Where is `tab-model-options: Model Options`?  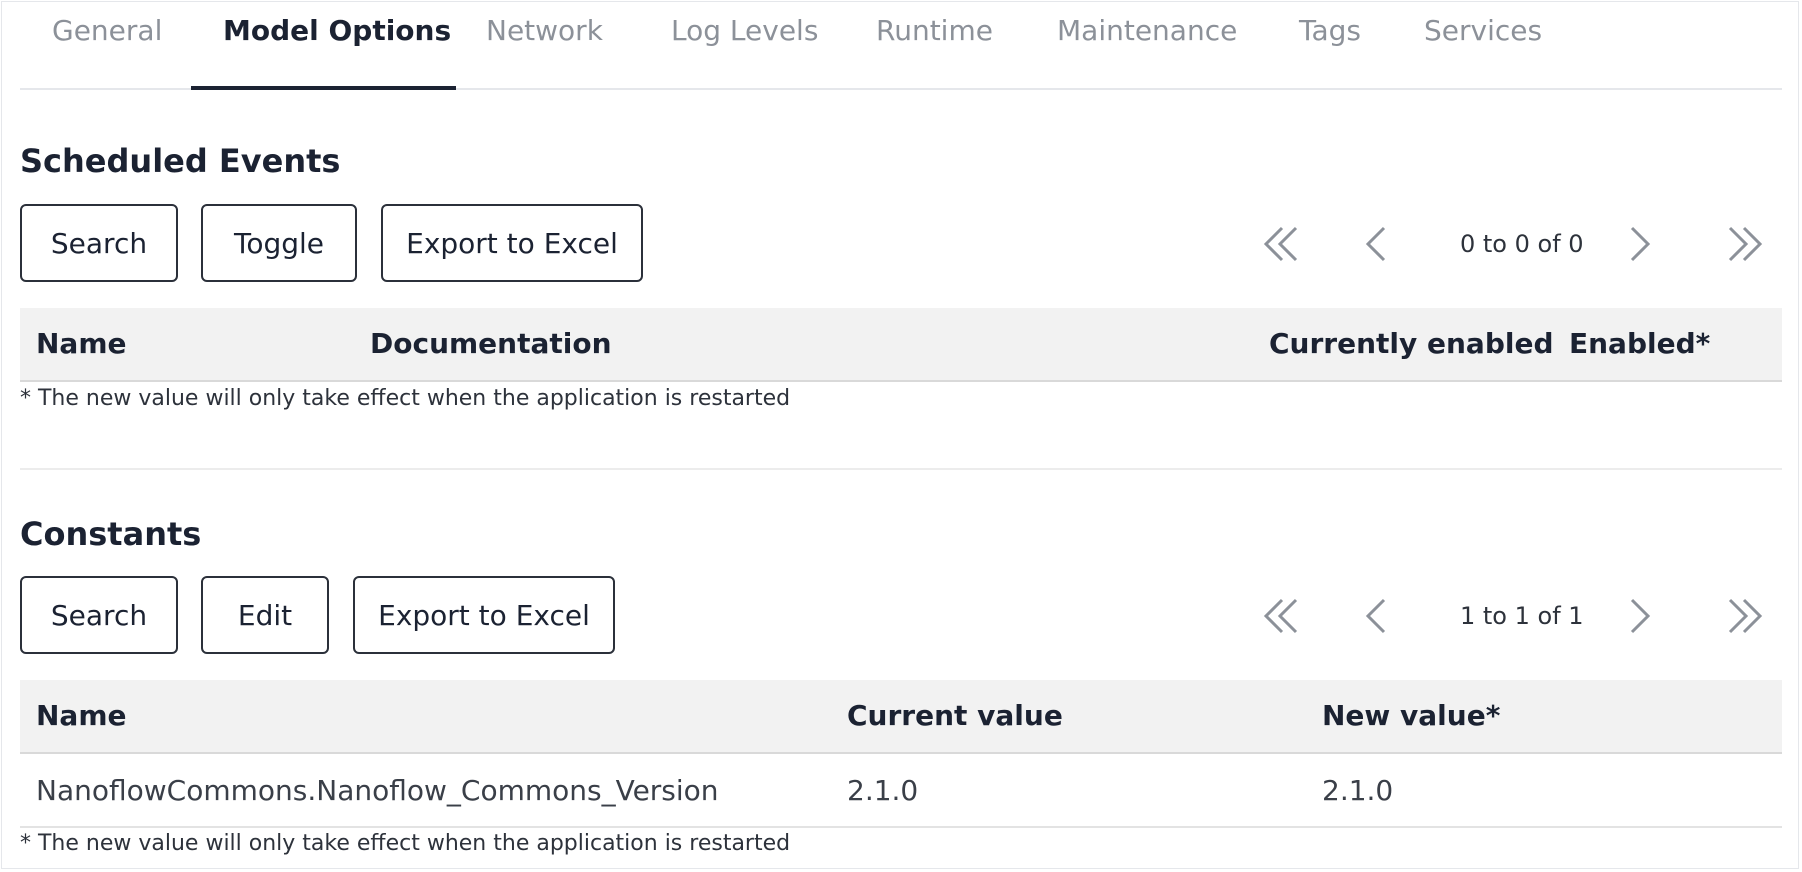 tab-model-options: Model Options is located at coordinates (337, 30).